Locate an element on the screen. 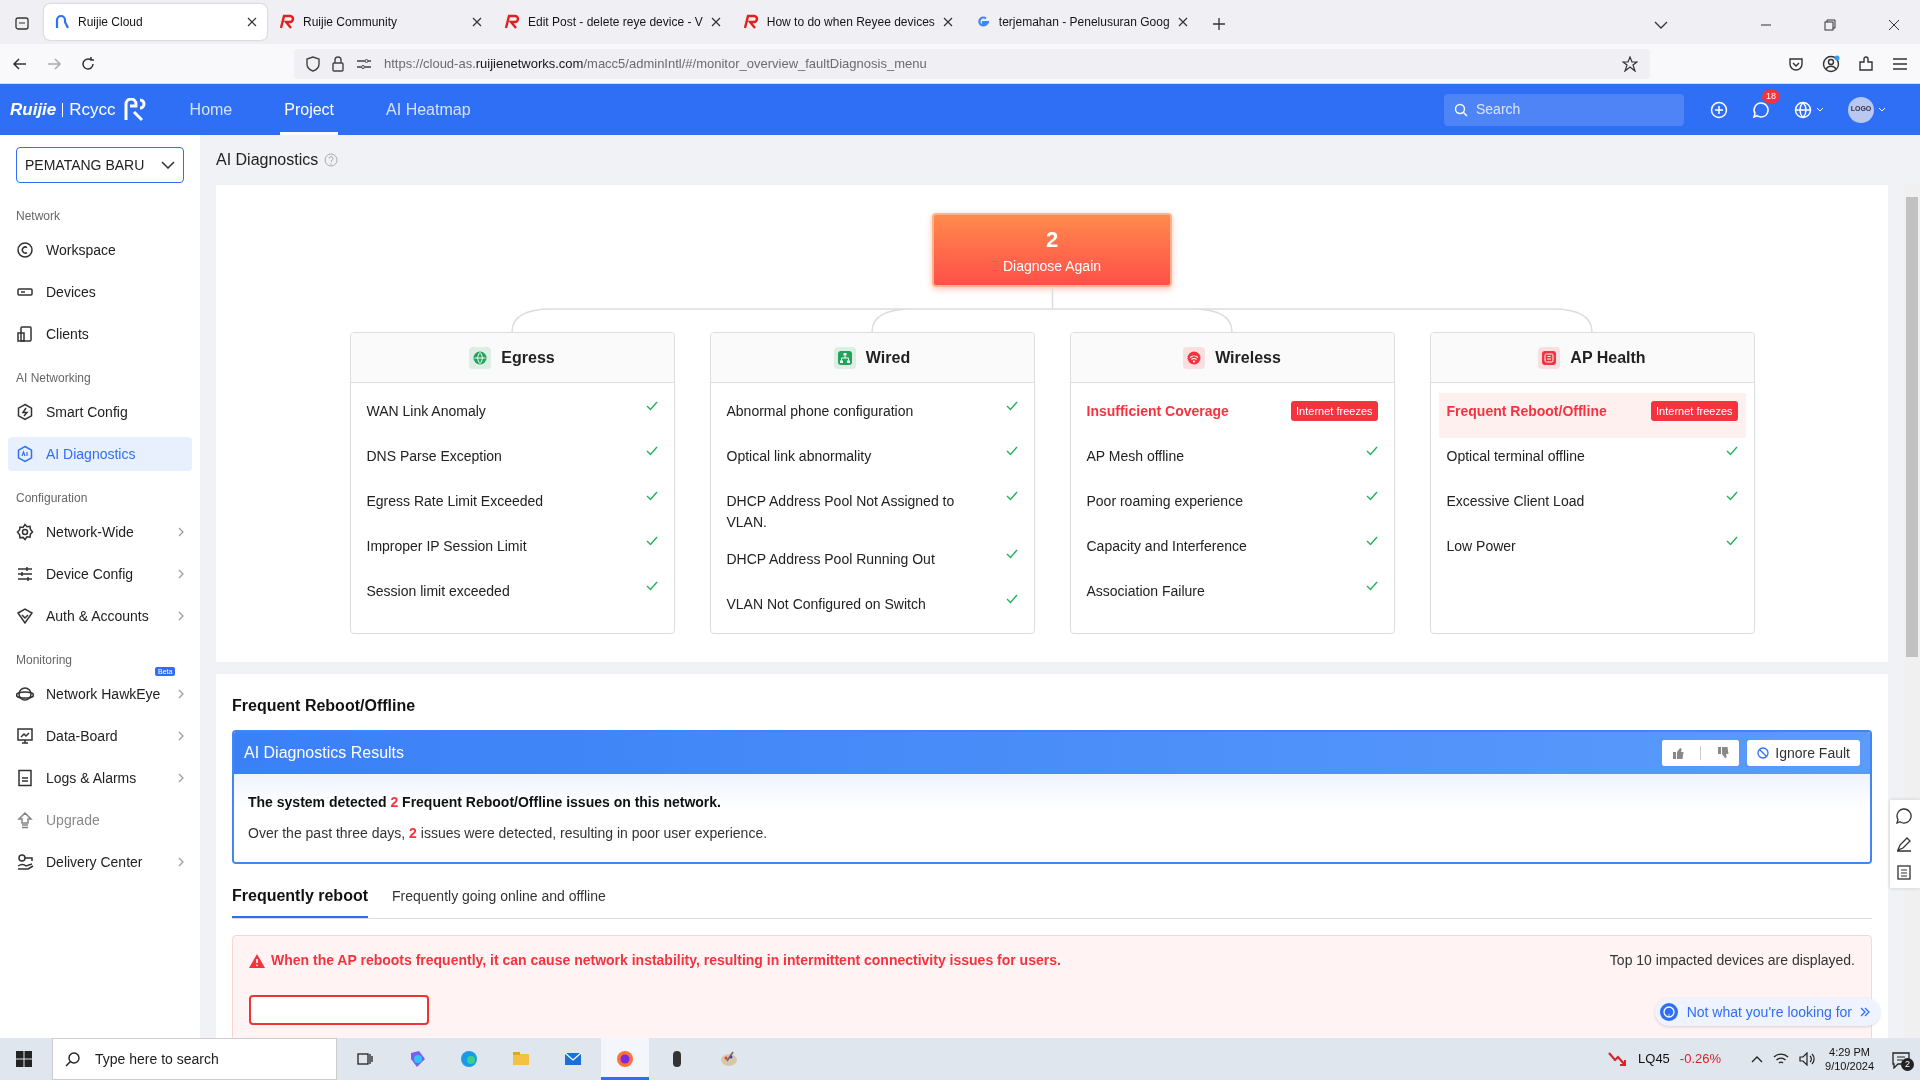  sidebar-item: Devices is located at coordinates (100, 292).